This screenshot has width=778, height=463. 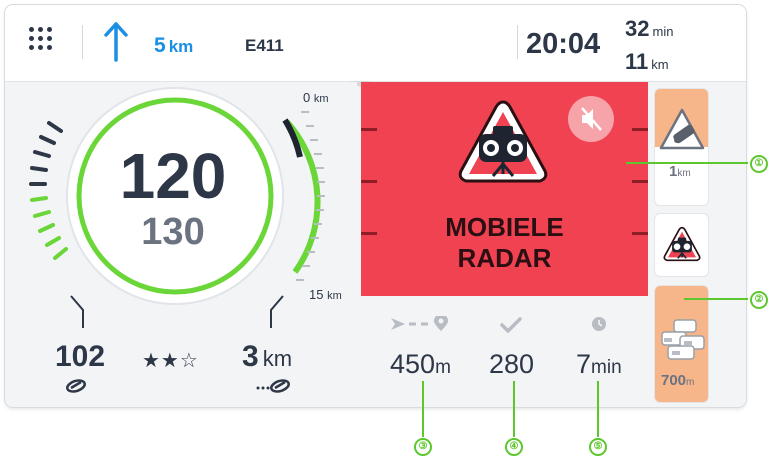 I want to click on clock-icon, so click(x=599, y=324).